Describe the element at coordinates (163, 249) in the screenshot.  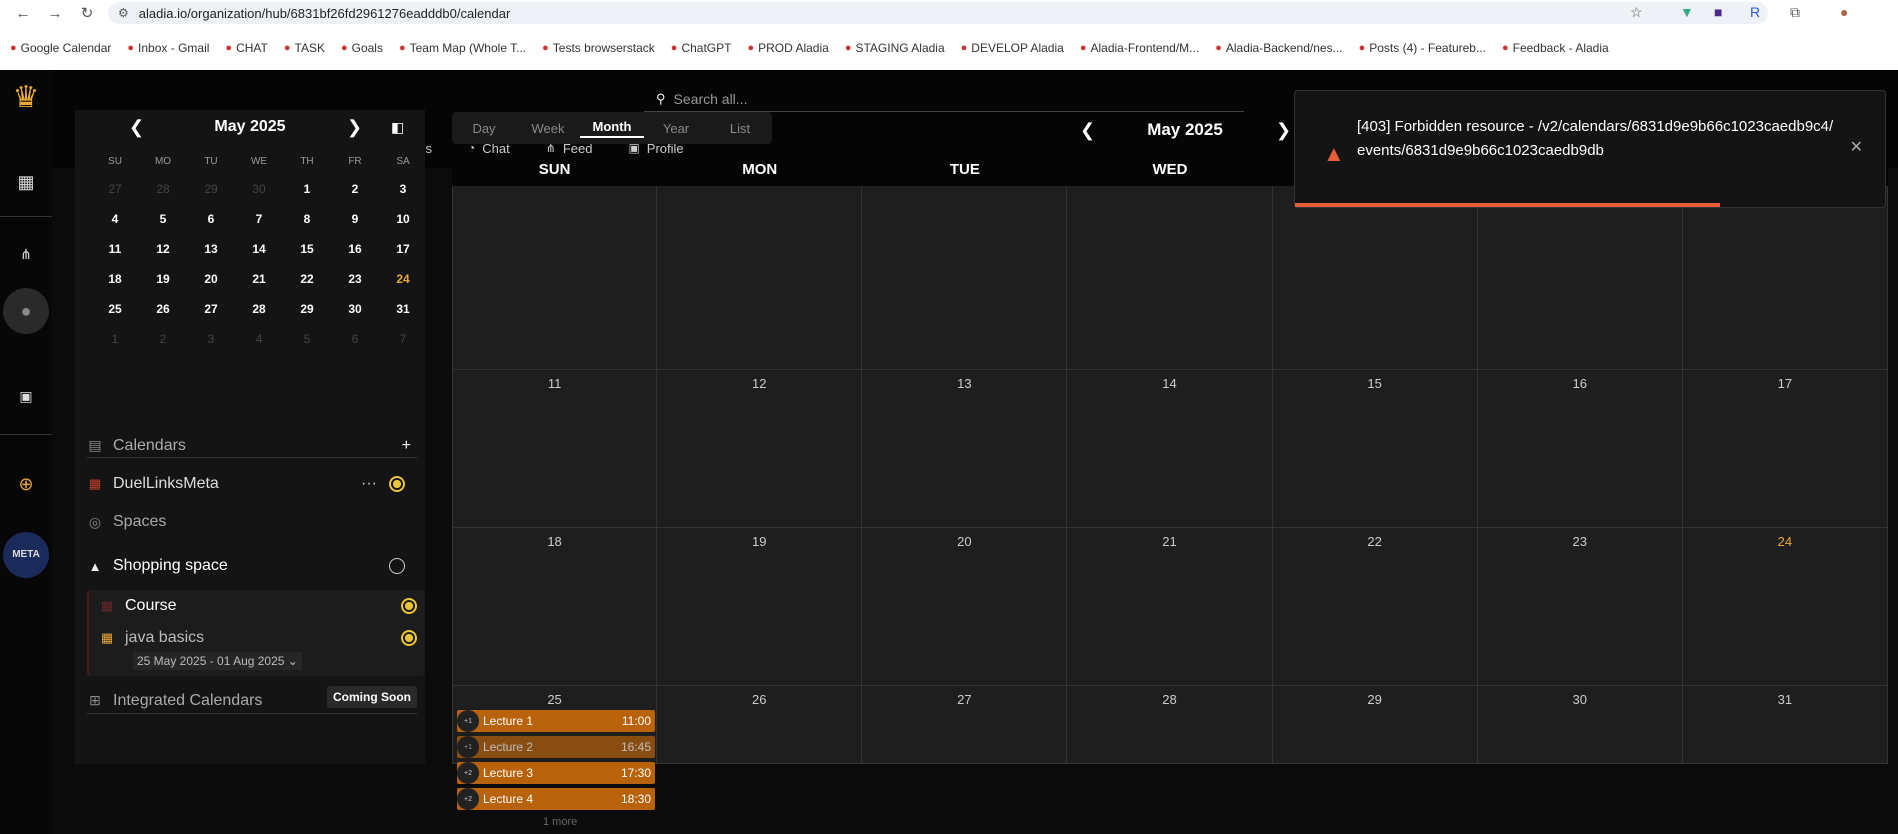
I see `mini-calendar-day: 12` at that location.